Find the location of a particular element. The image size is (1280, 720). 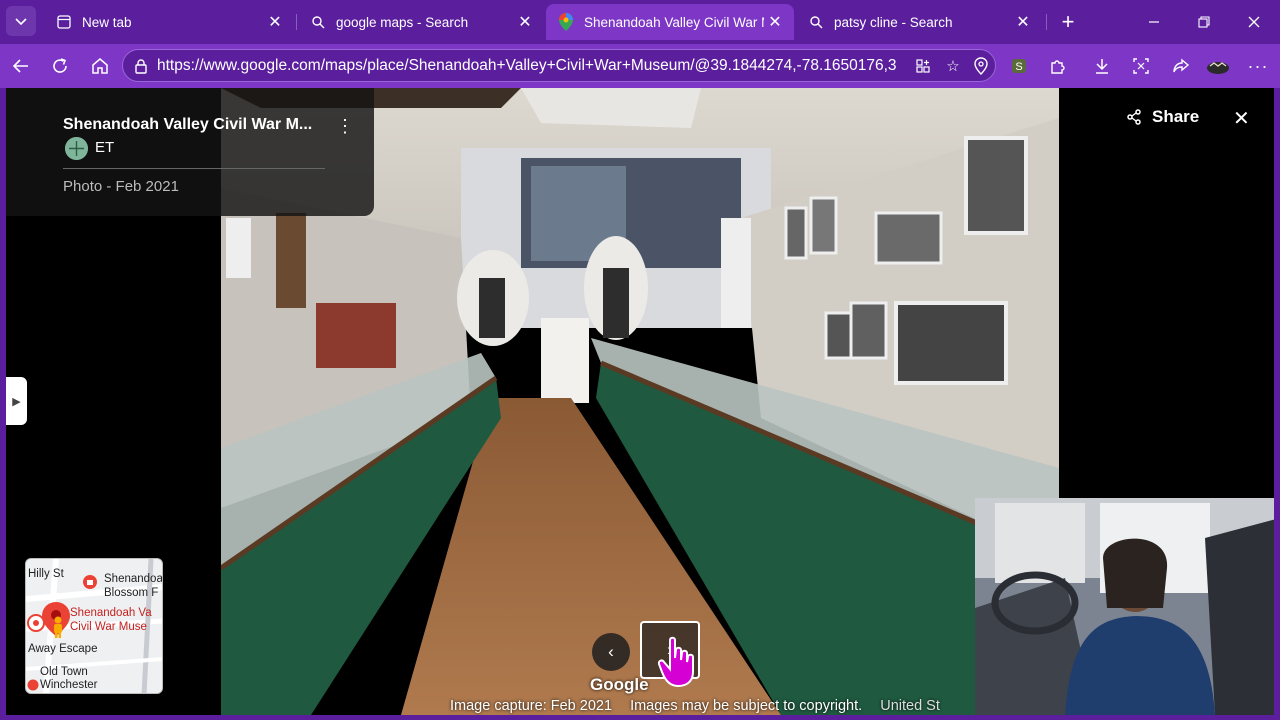

home-button is located at coordinates (100, 66).